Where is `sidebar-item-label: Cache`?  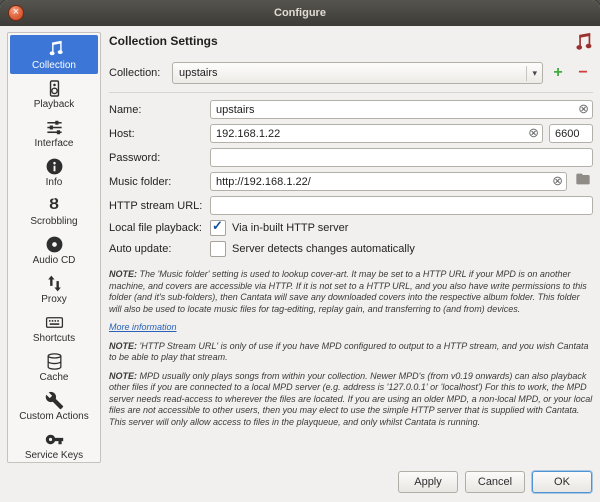 sidebar-item-label: Cache is located at coordinates (54, 377).